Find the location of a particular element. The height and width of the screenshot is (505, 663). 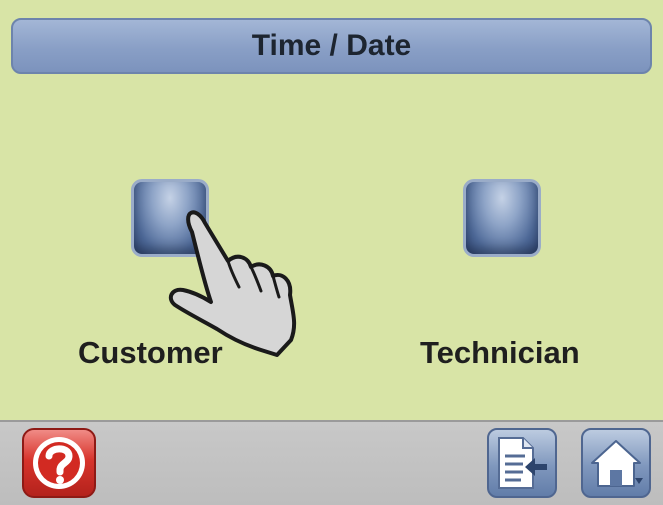

document-back-icon is located at coordinates (522, 463).